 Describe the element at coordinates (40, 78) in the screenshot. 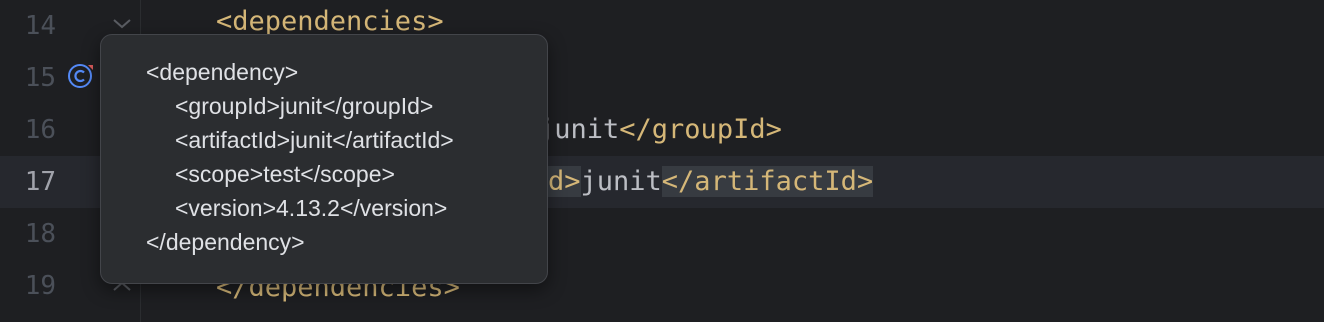

I see `line-number: 15` at that location.